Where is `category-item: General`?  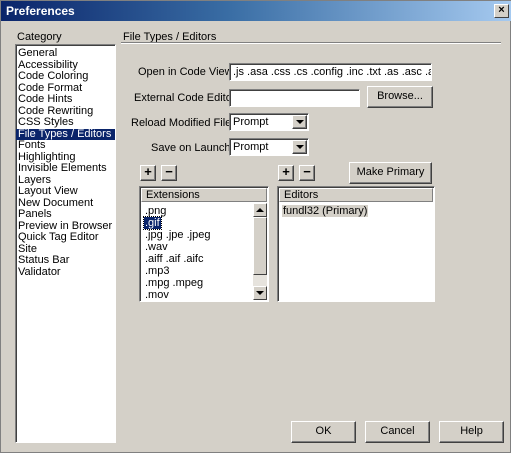 category-item: General is located at coordinates (65, 54).